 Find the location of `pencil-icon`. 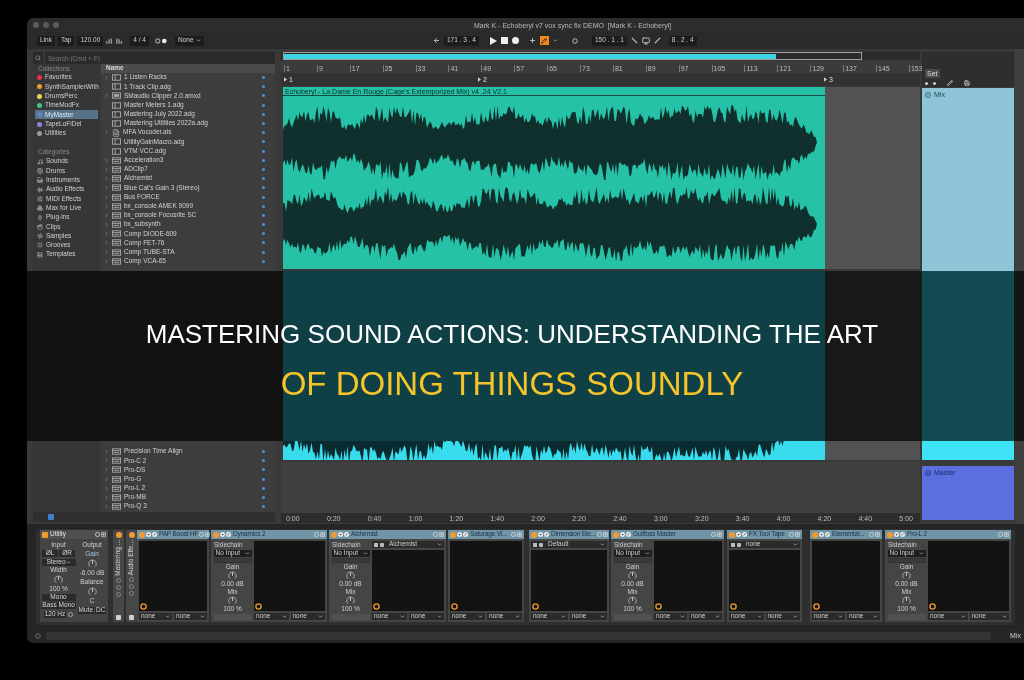

pencil-icon is located at coordinates (950, 83).